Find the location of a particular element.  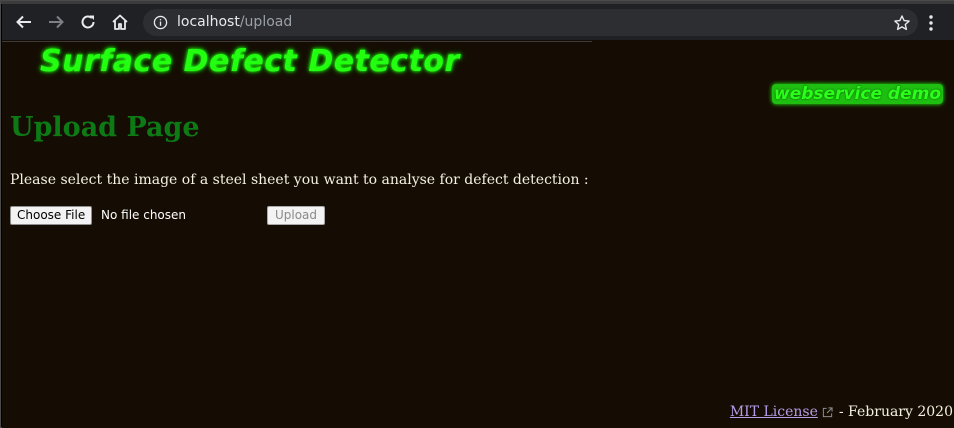

forward-button is located at coordinates (56, 22).